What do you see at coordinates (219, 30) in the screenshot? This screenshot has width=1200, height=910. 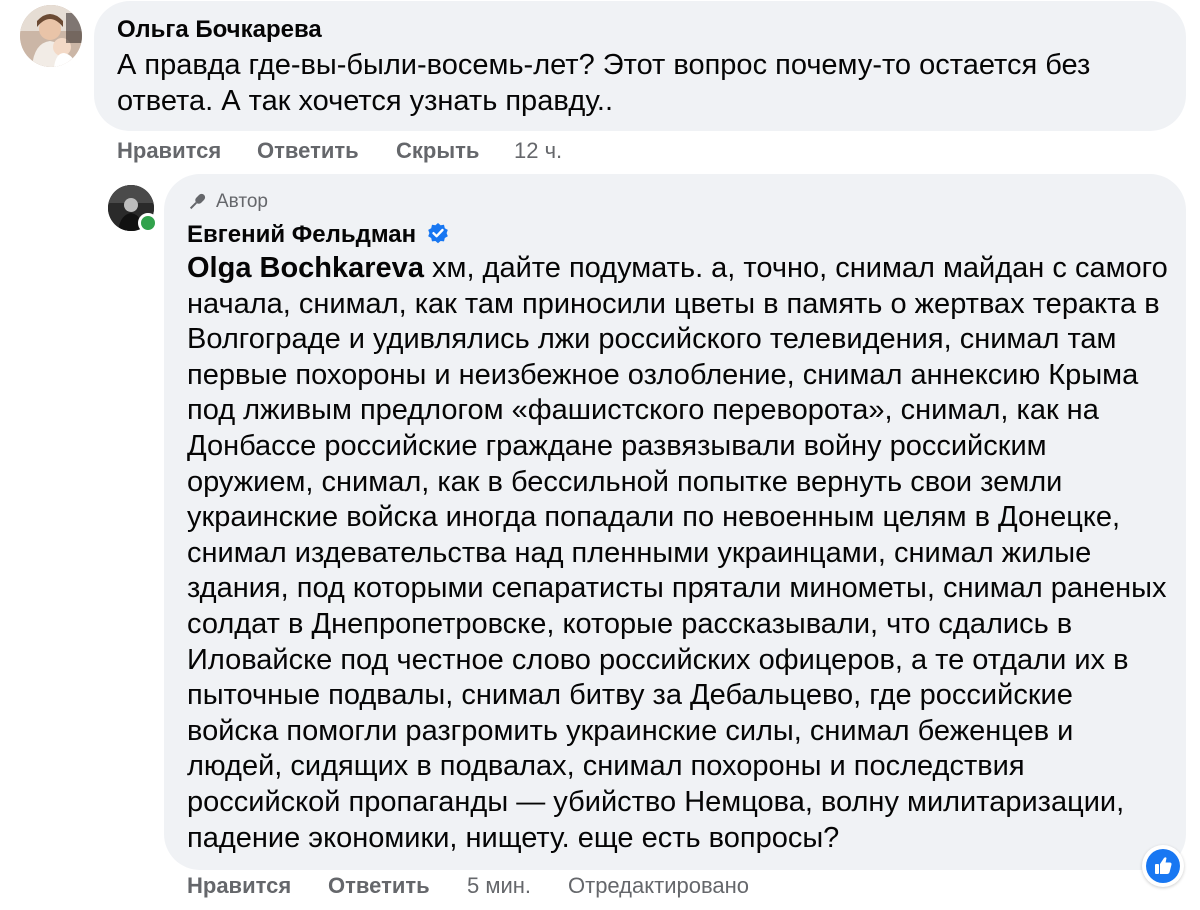 I see `comment-author-olga: Ольга Бочкарева` at bounding box center [219, 30].